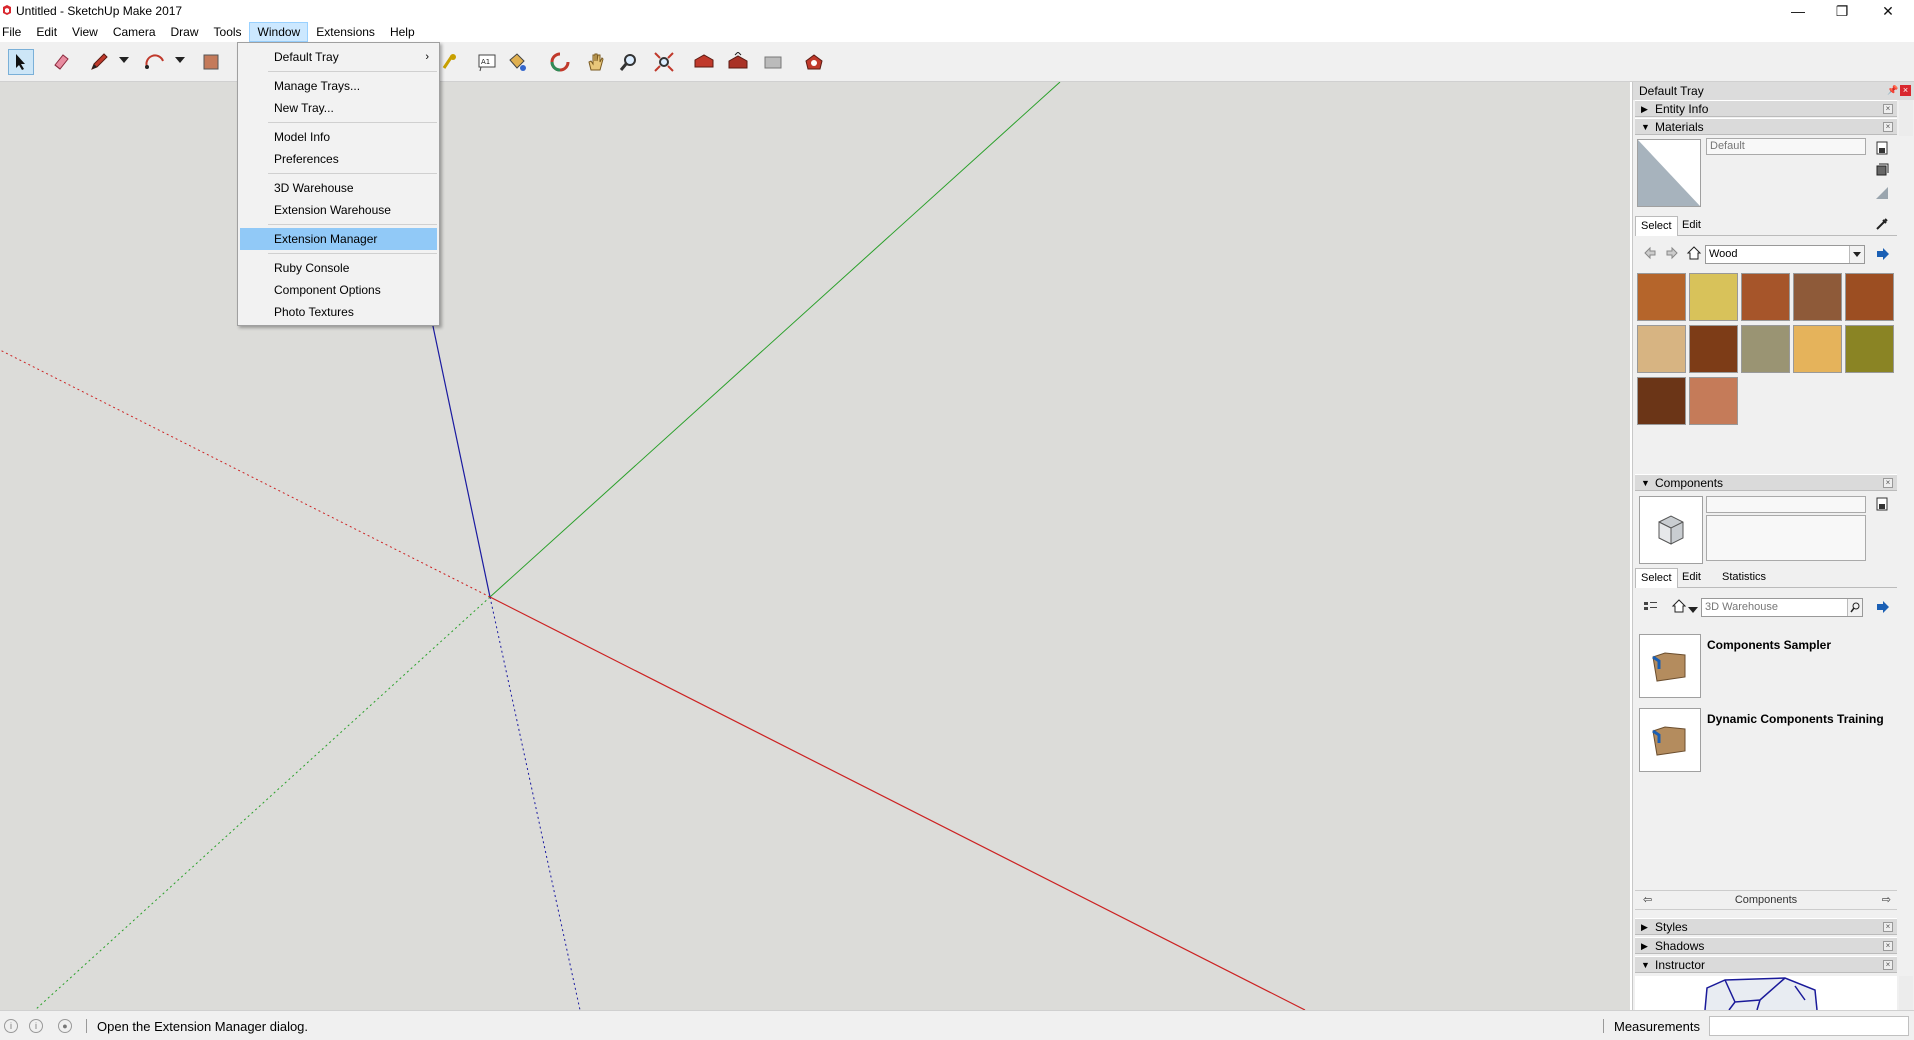 This screenshot has height=1040, width=1914. Describe the element at coordinates (61, 62) in the screenshot. I see `eraser-tool-button` at that location.